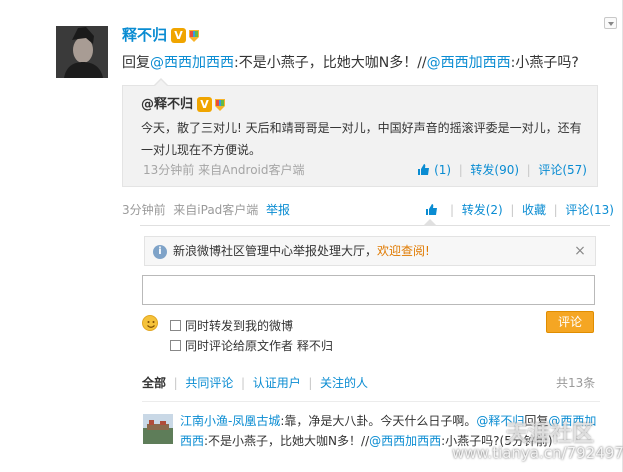 This screenshot has width=623, height=472. I want to click on like-button, so click(433, 210).